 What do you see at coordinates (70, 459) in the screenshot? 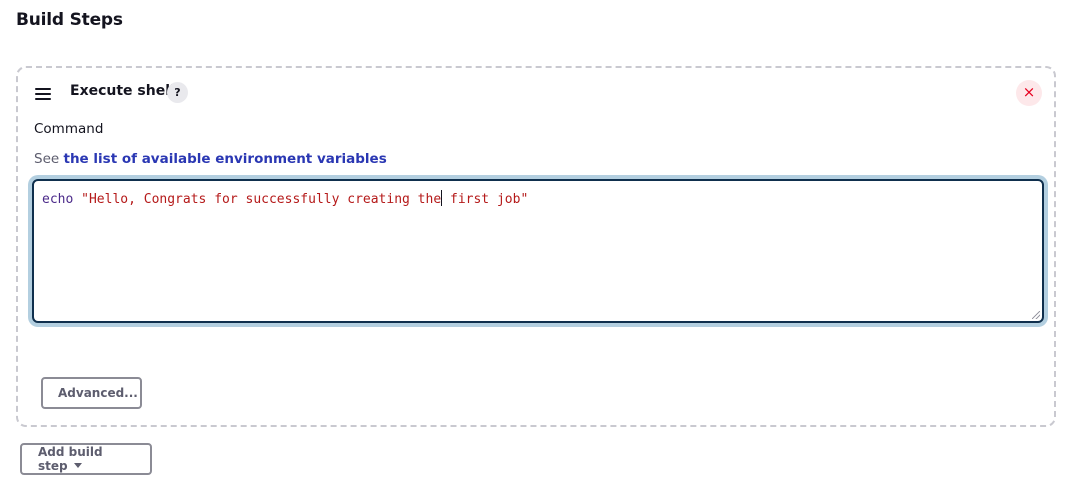
I see `add-build-step-label: Add build step` at bounding box center [70, 459].